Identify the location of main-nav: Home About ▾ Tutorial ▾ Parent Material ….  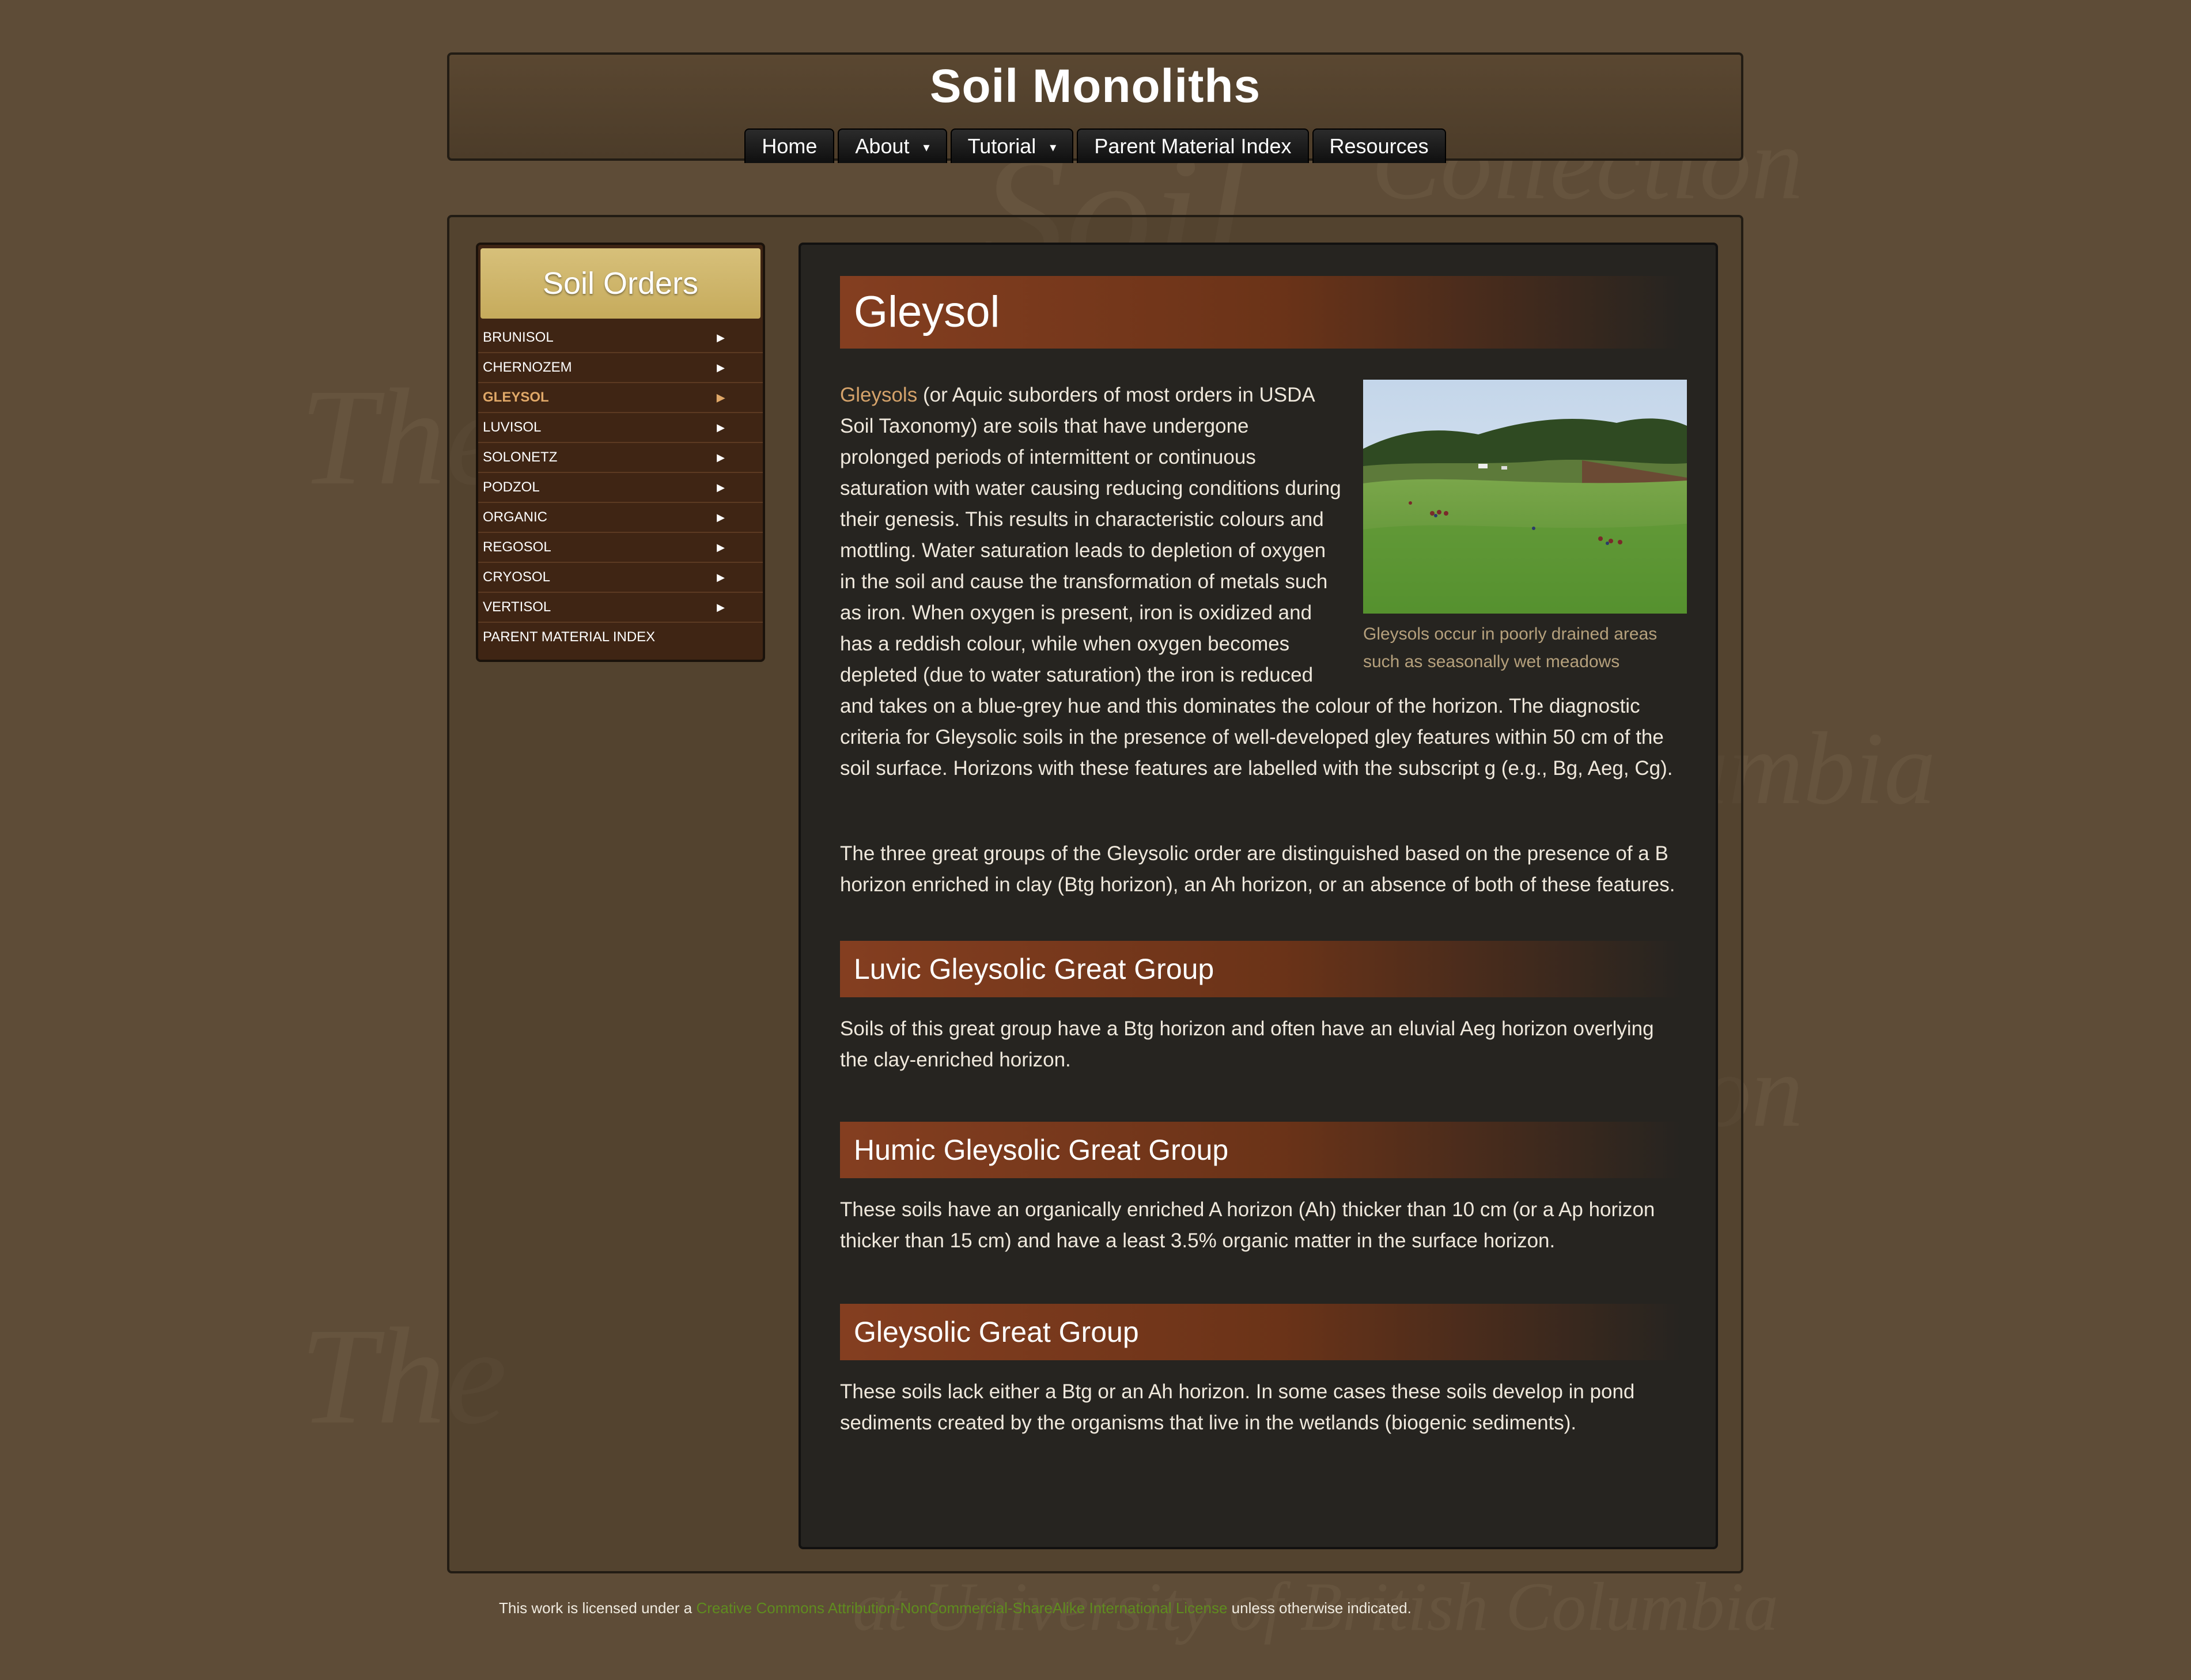
(1095, 146).